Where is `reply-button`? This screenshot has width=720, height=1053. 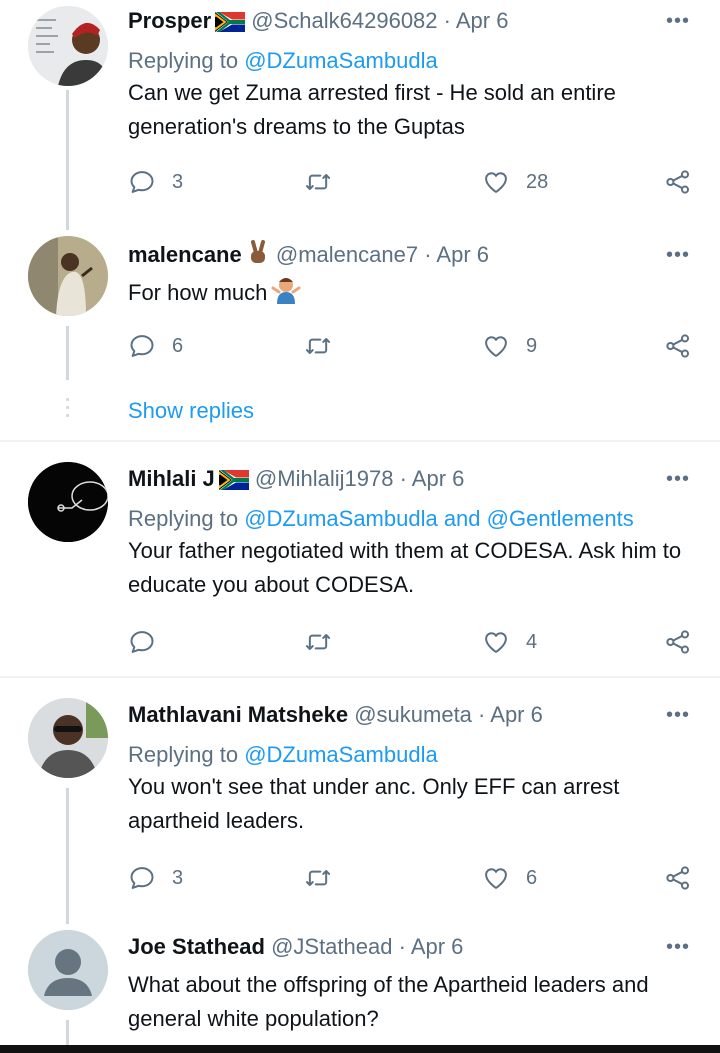 reply-button is located at coordinates (142, 642).